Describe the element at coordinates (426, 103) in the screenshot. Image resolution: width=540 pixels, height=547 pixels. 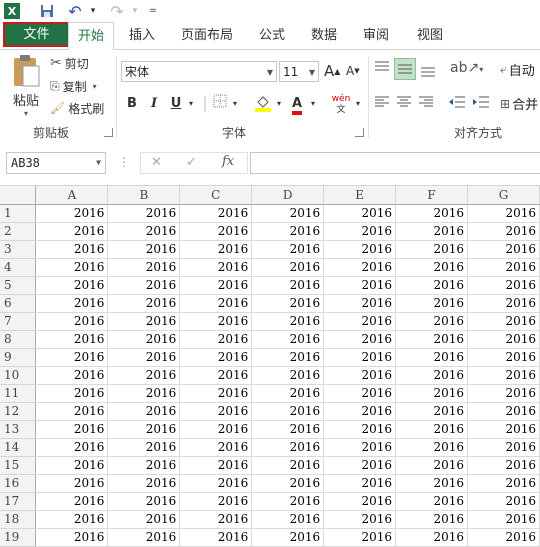
I see `align-right-button` at that location.